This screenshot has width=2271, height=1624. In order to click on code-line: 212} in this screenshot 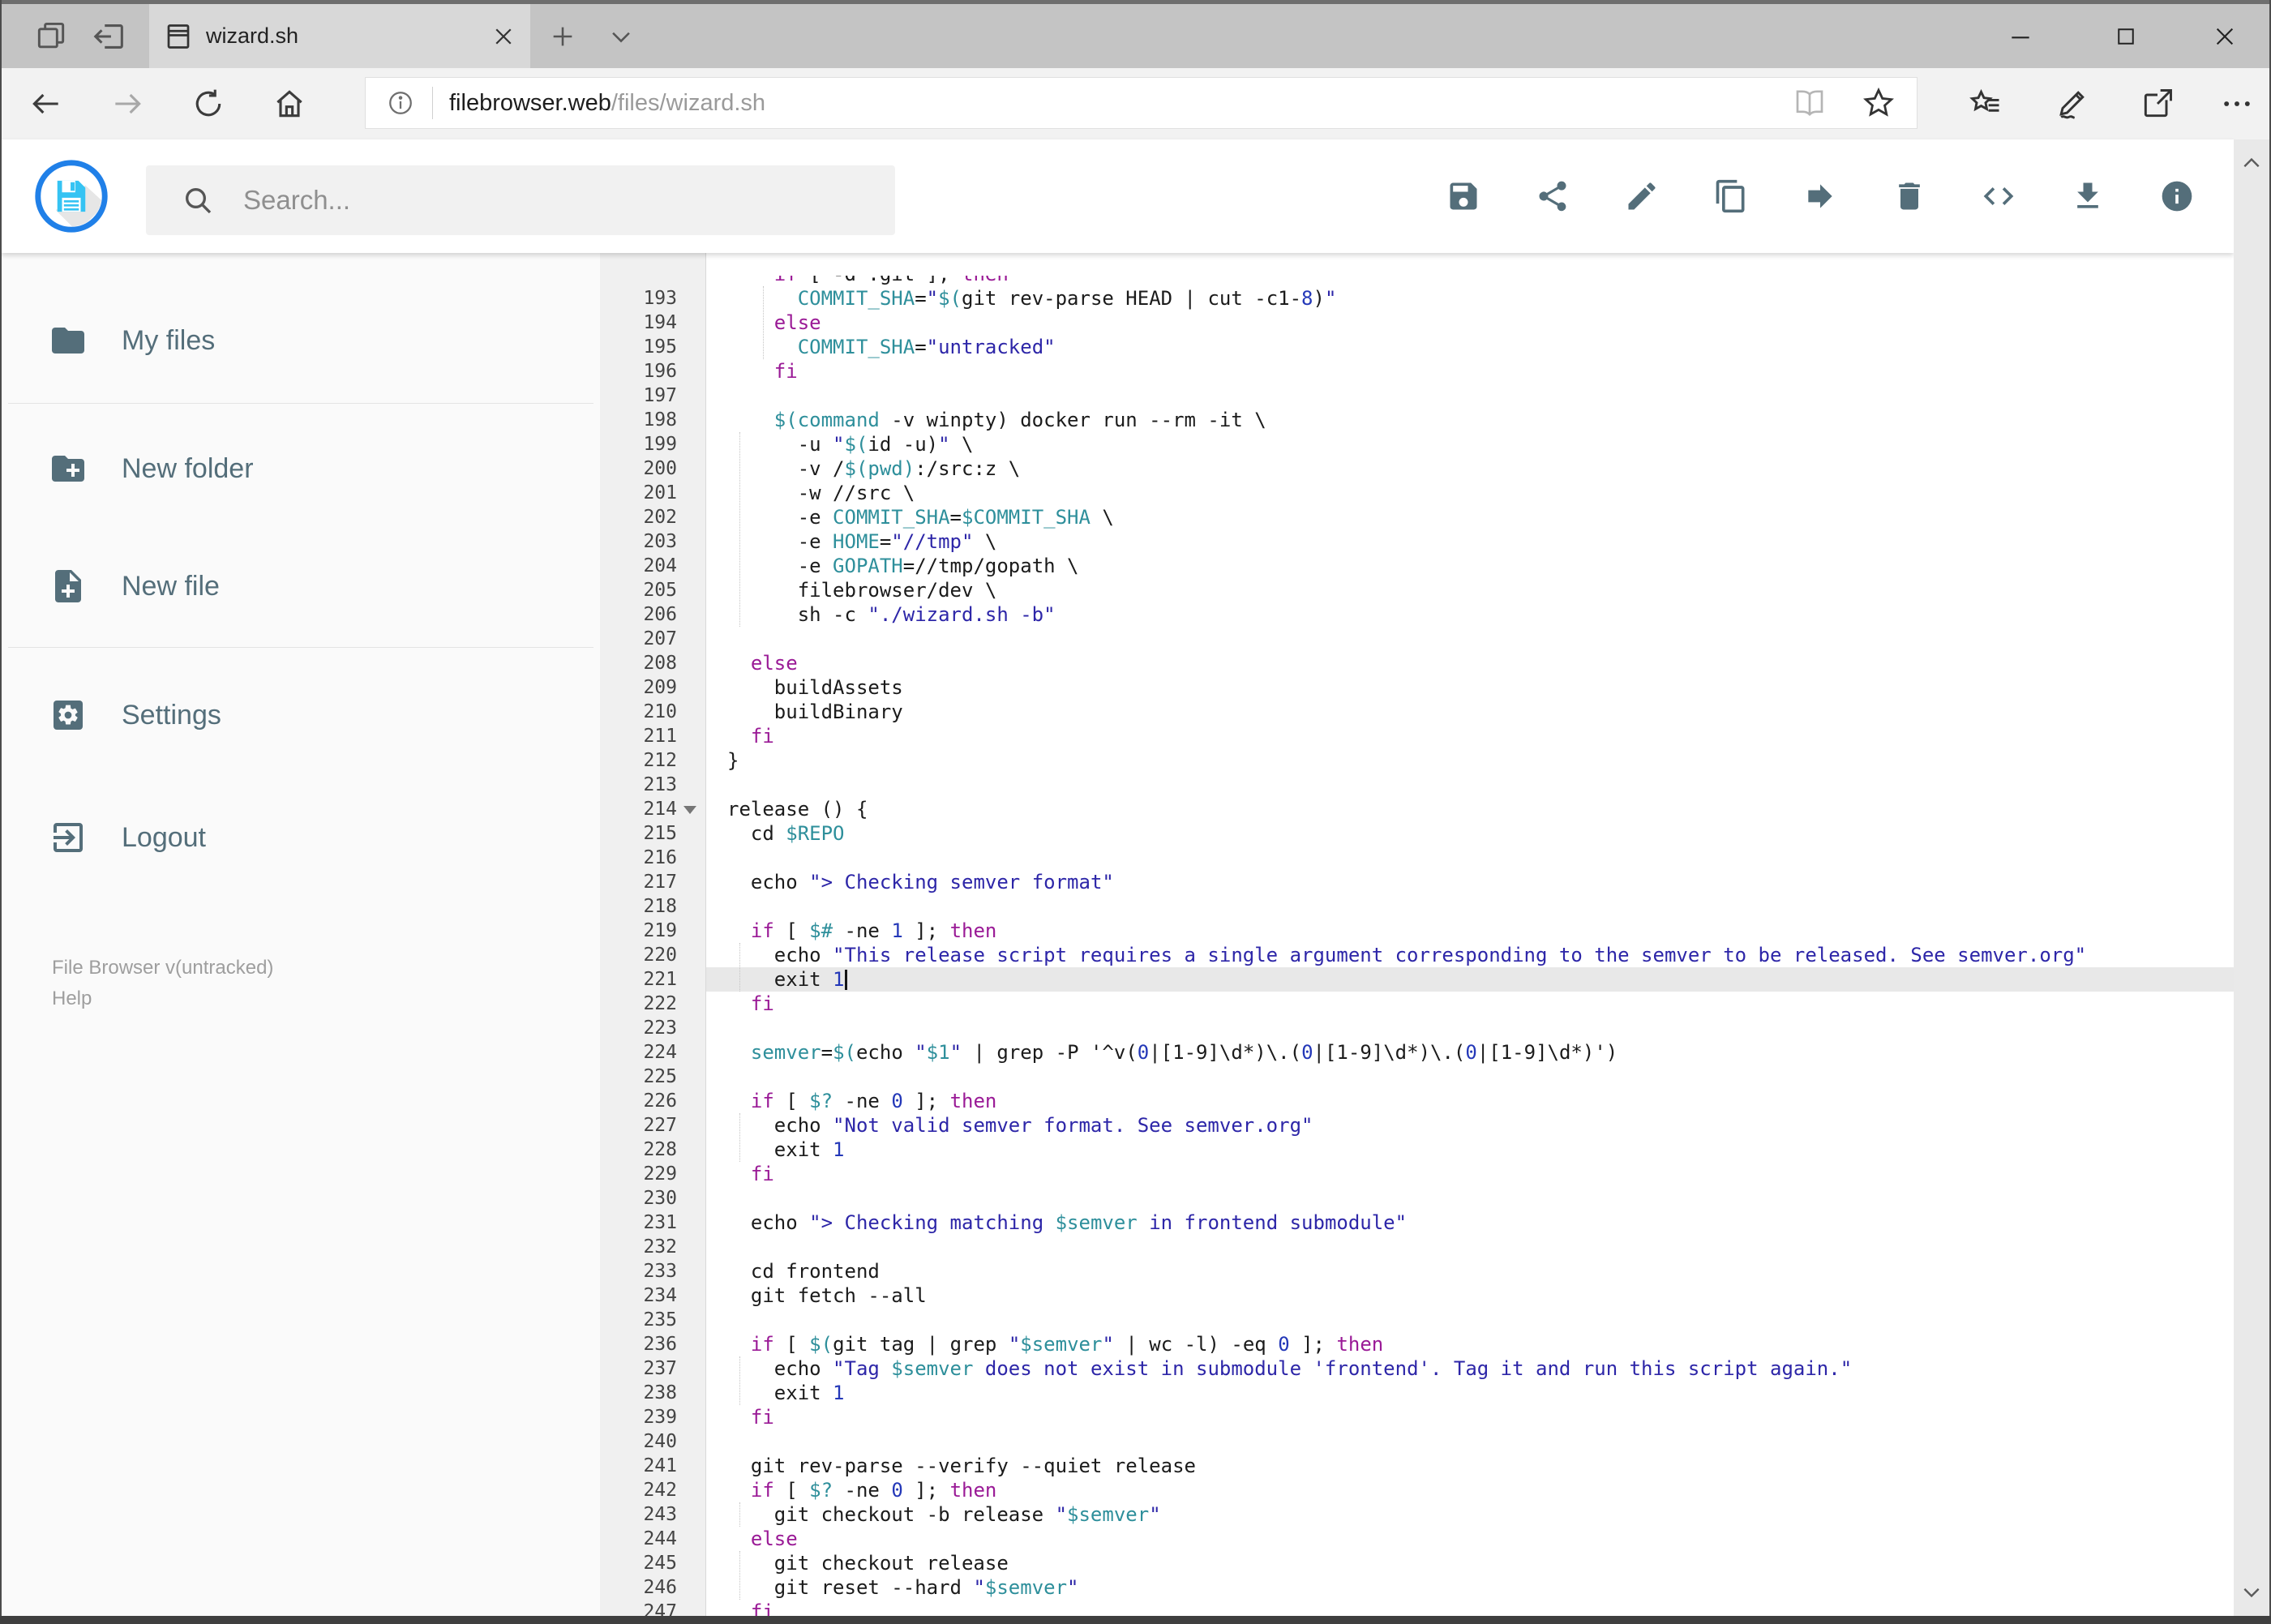, I will do `click(1418, 760)`.